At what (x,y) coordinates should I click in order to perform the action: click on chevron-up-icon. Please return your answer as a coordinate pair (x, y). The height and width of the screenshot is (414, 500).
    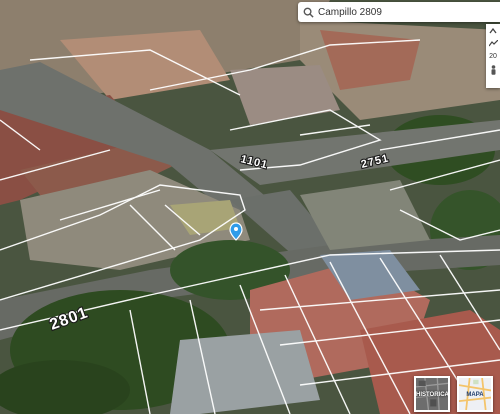
    Looking at the image, I should click on (493, 30).